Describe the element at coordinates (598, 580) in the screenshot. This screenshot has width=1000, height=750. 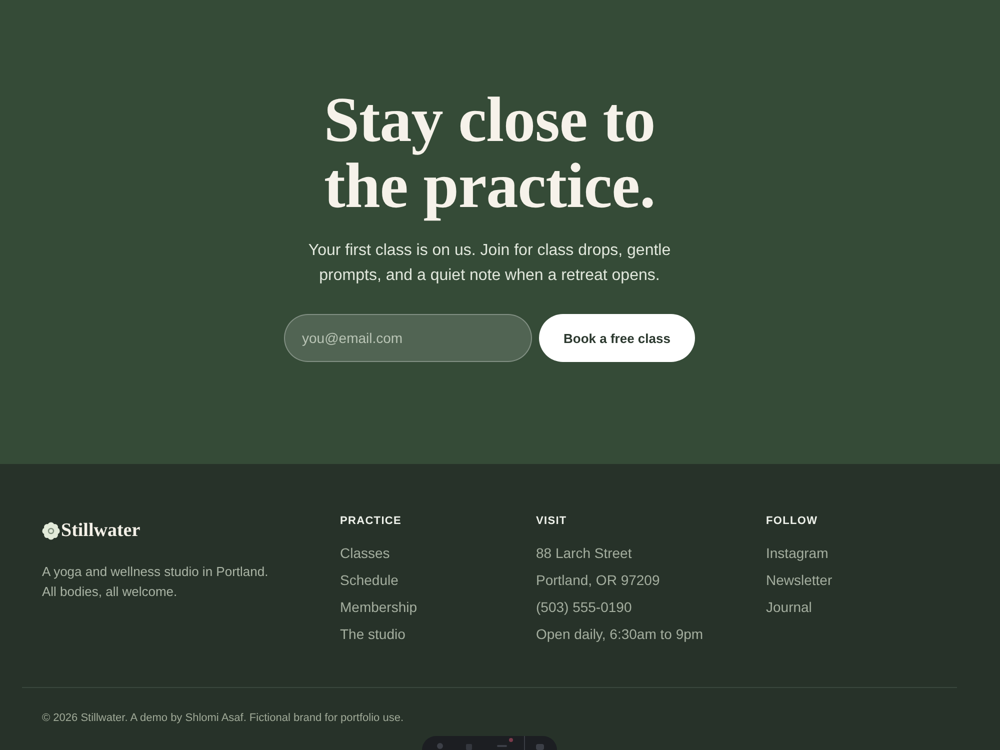
I see `contact-text: Portland, OR 97209` at that location.